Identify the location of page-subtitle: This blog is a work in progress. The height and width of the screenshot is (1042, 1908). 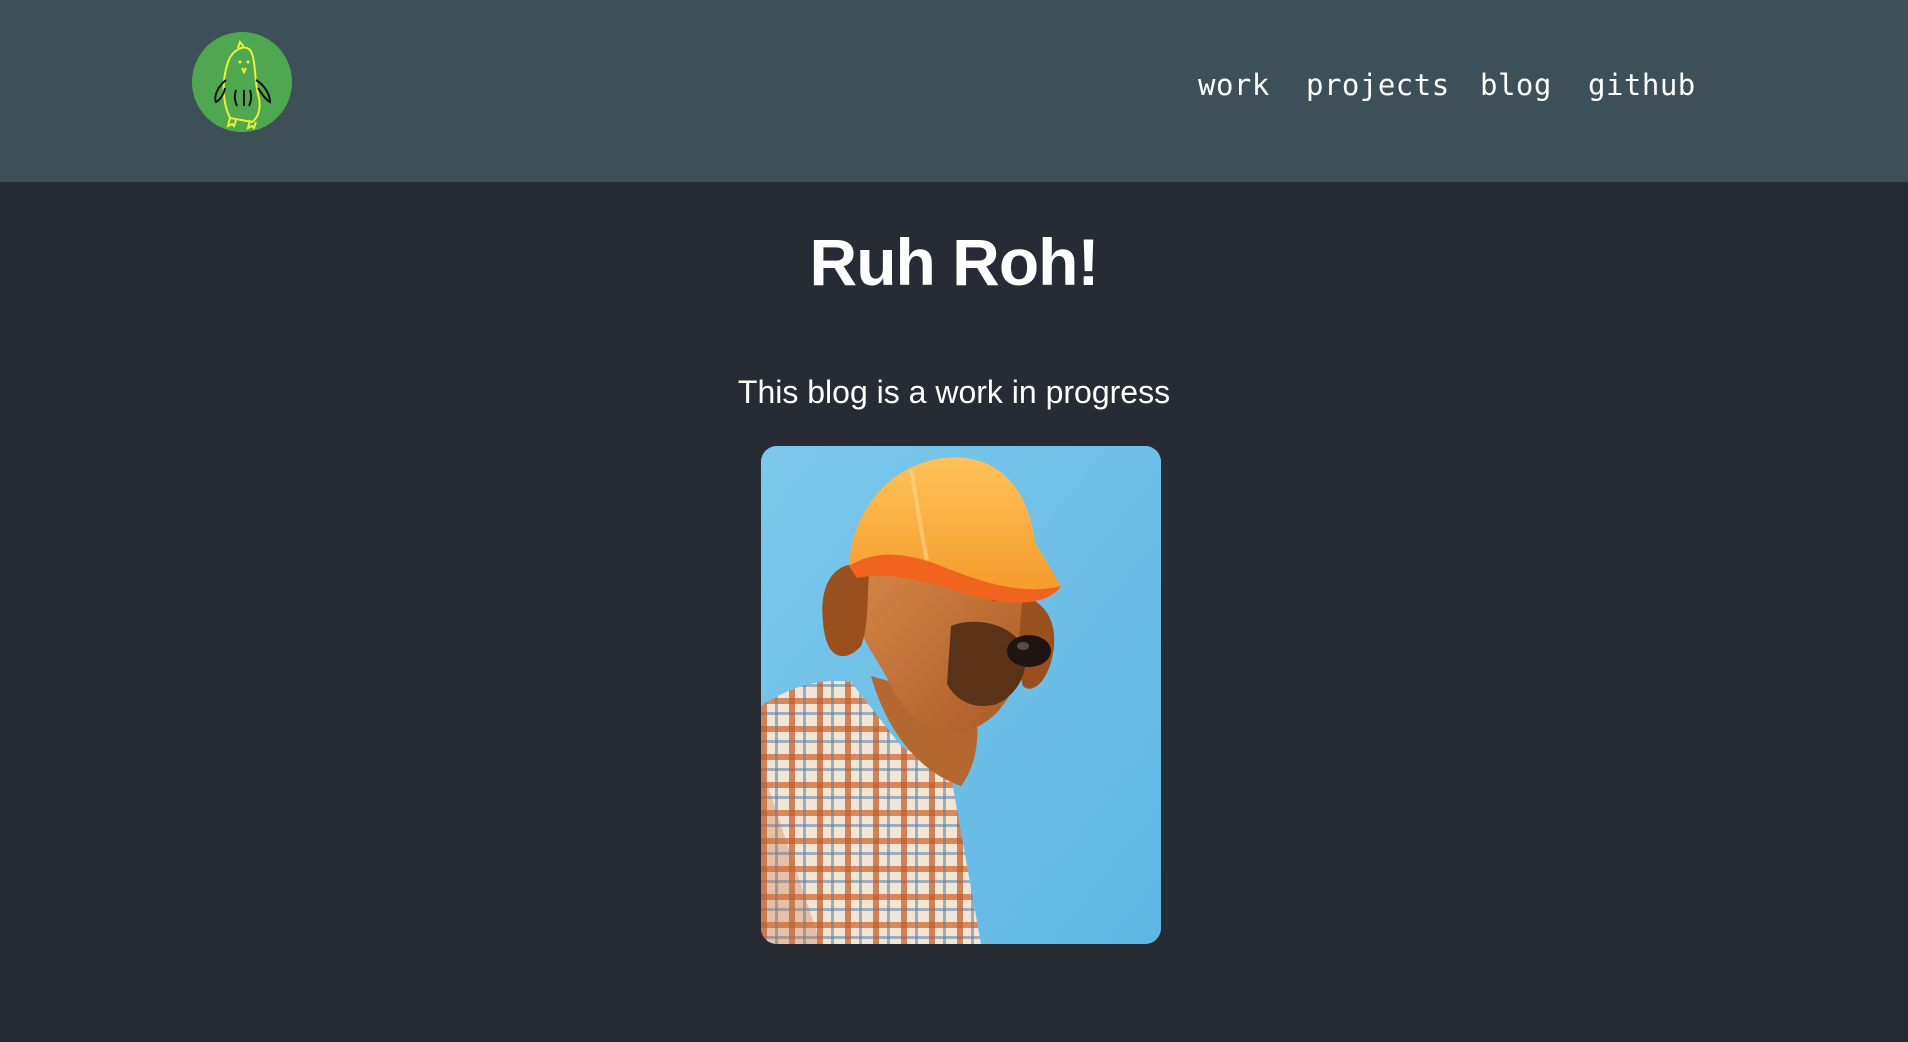
(954, 392).